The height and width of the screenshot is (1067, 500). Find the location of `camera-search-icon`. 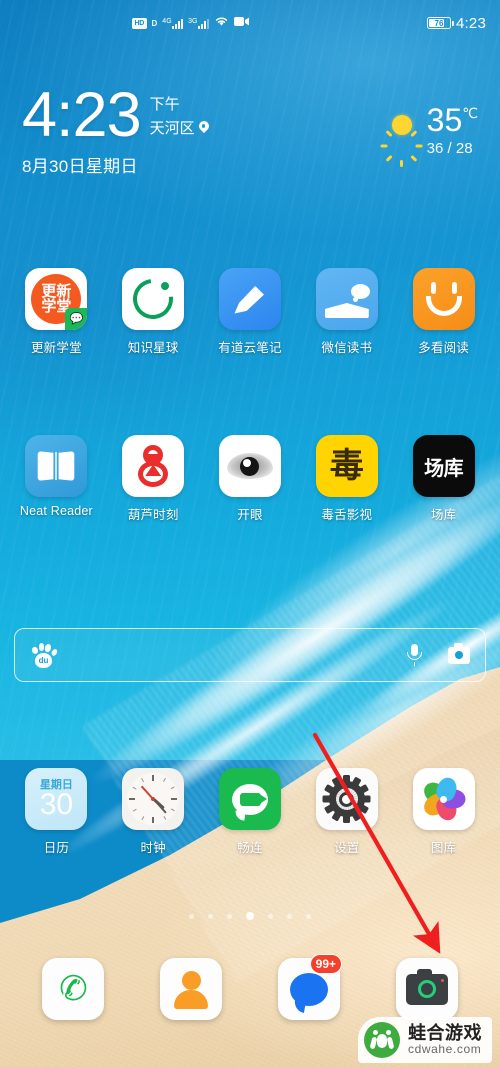

camera-search-icon is located at coordinates (459, 653).